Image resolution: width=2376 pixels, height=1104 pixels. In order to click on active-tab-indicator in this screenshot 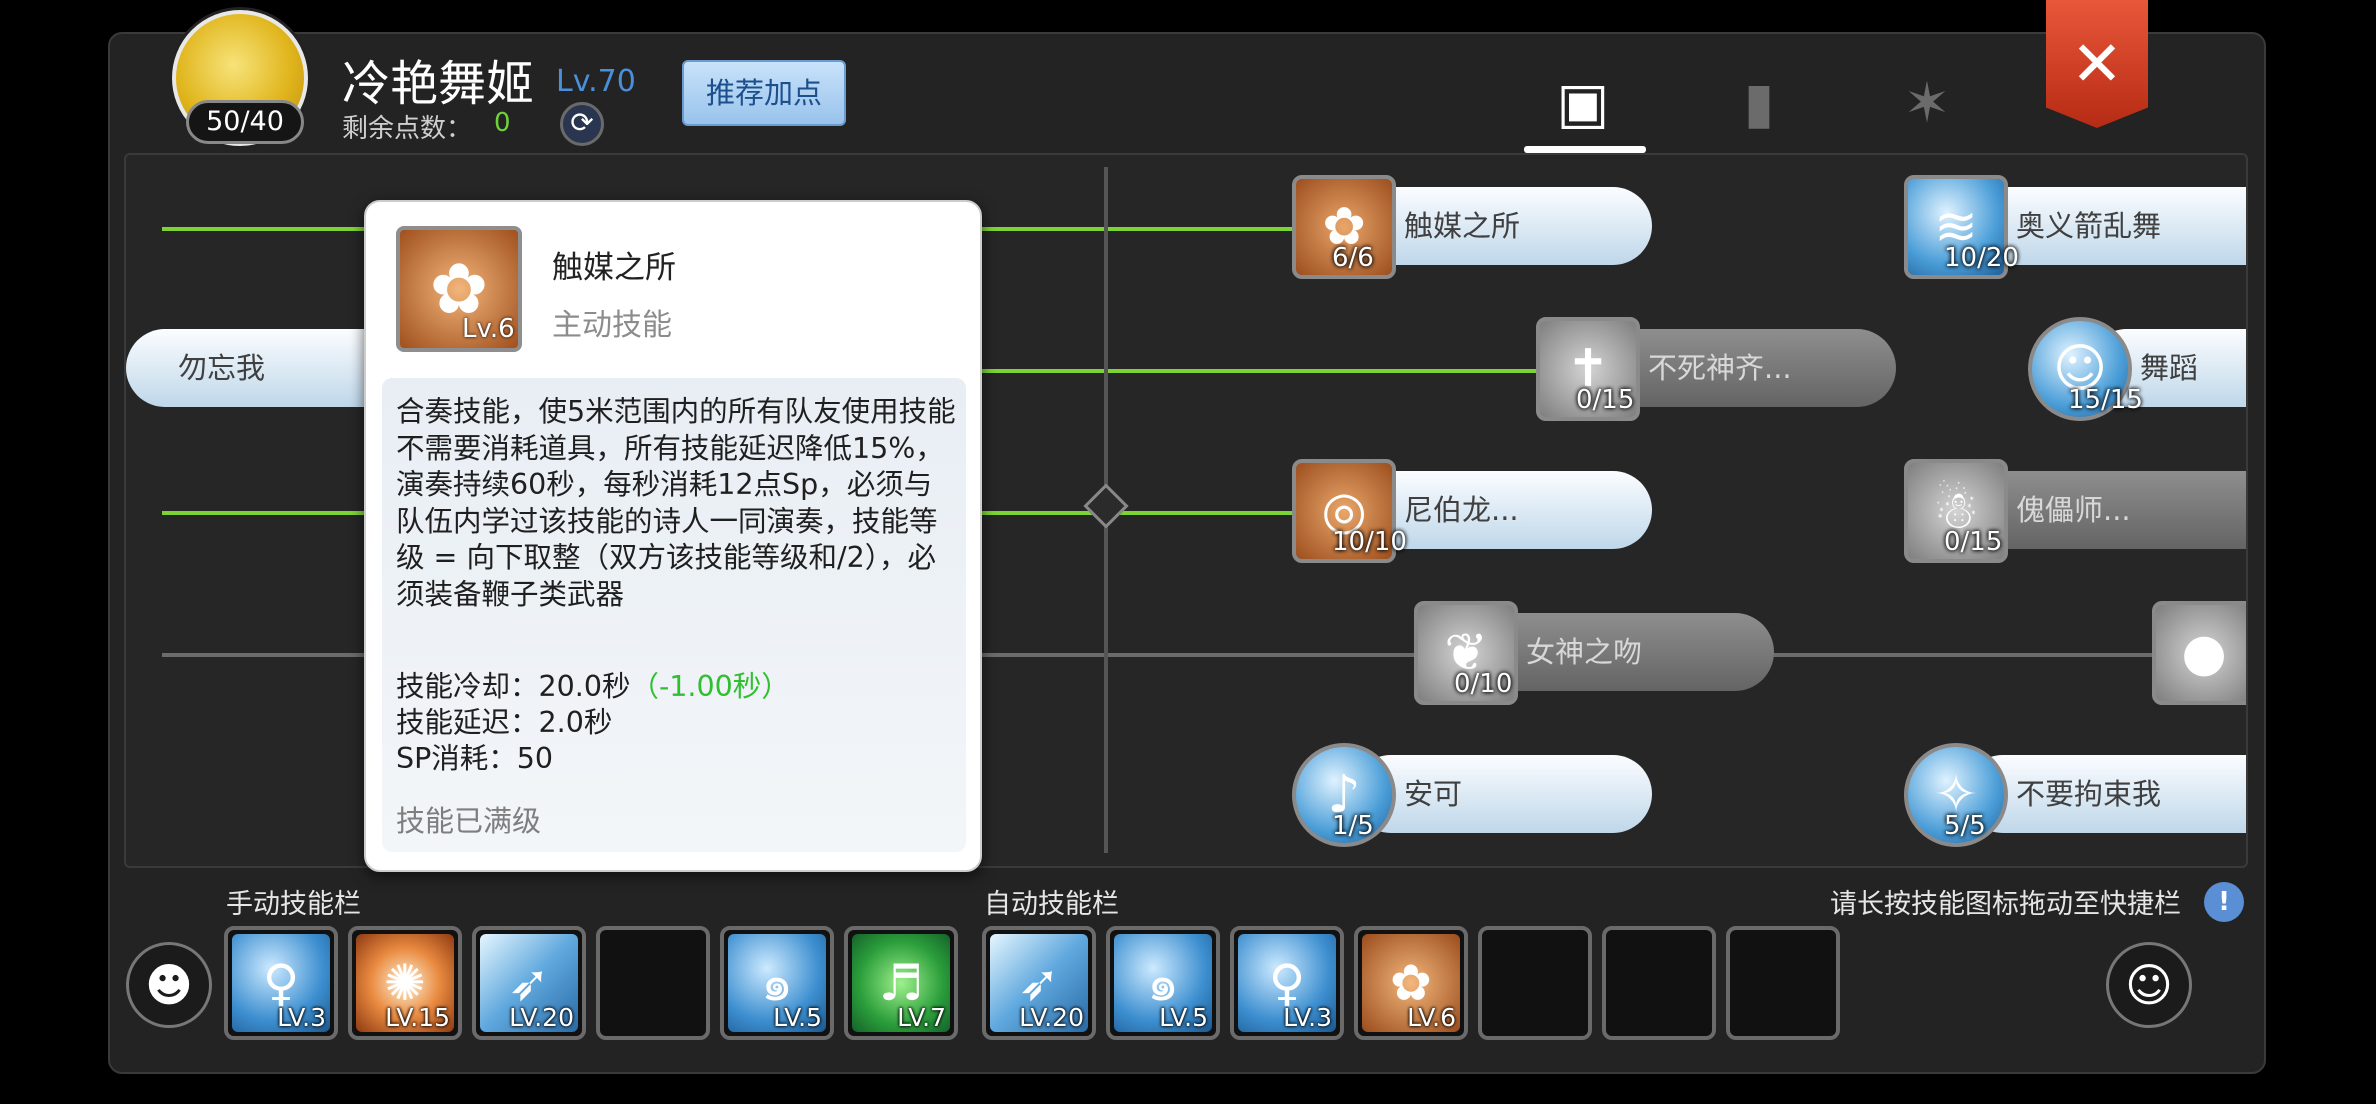, I will do `click(1585, 149)`.